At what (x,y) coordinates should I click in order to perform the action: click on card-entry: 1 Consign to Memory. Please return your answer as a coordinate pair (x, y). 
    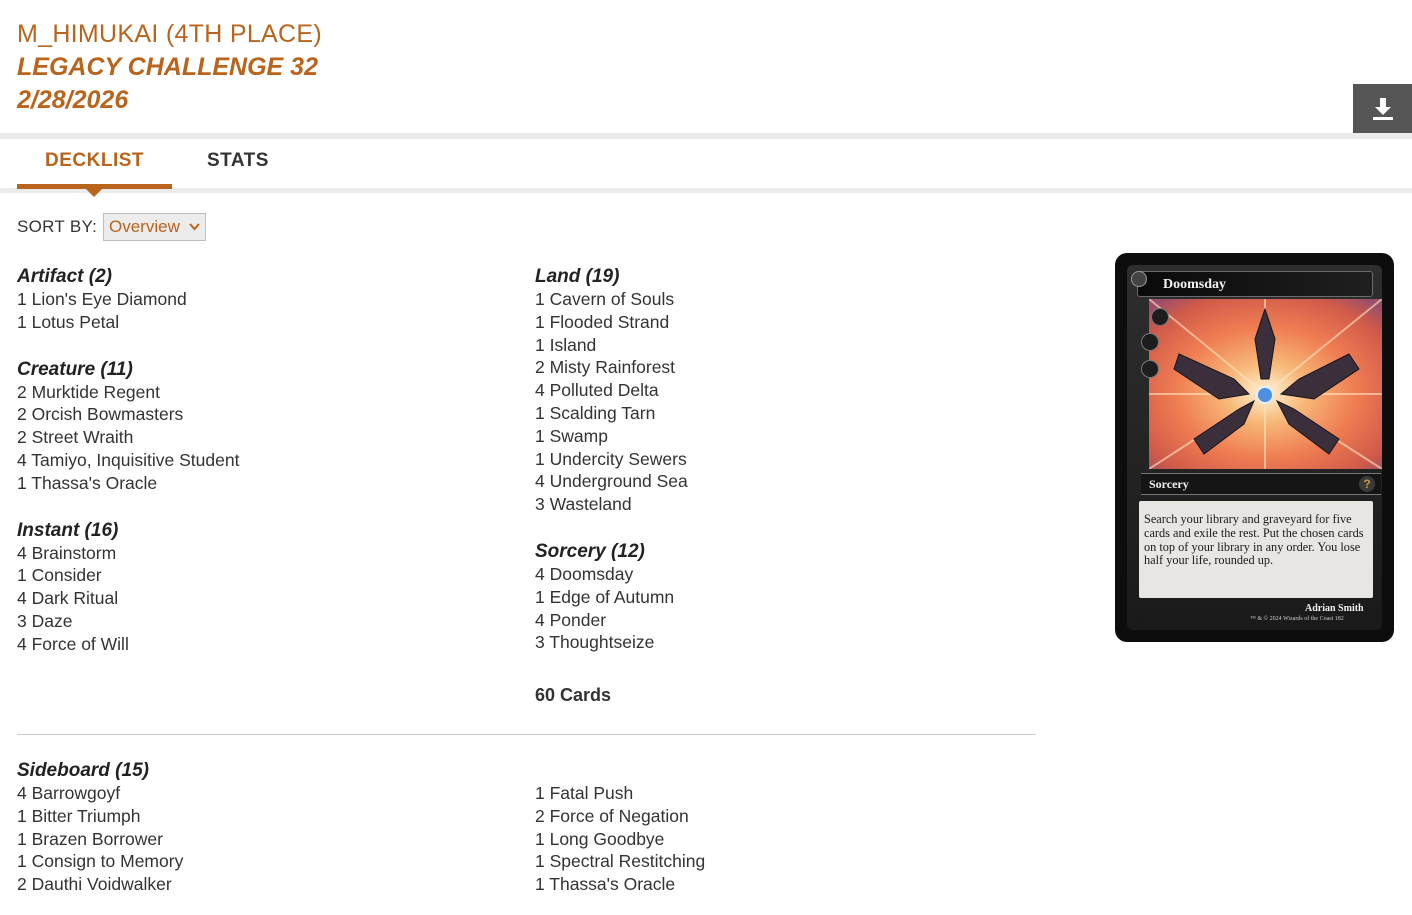
    Looking at the image, I should click on (257, 861).